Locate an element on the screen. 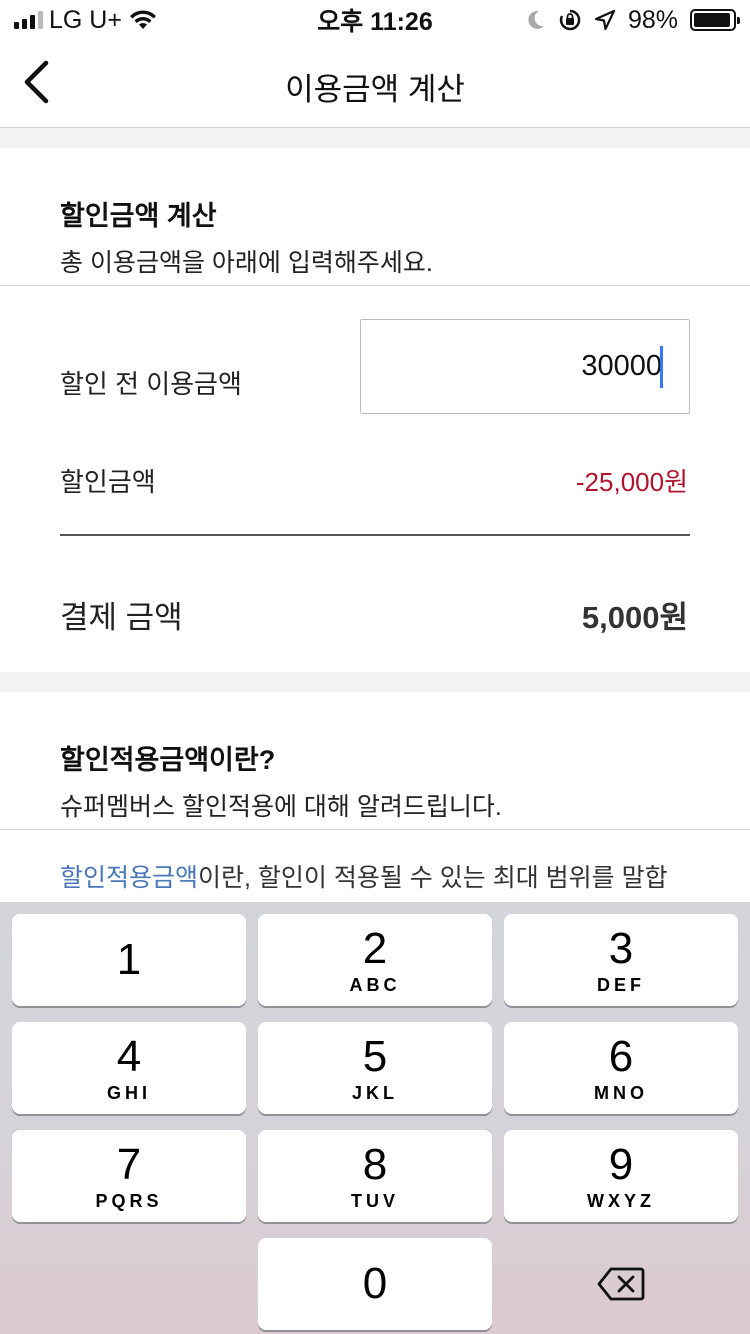  key-digit: 2 is located at coordinates (375, 948).